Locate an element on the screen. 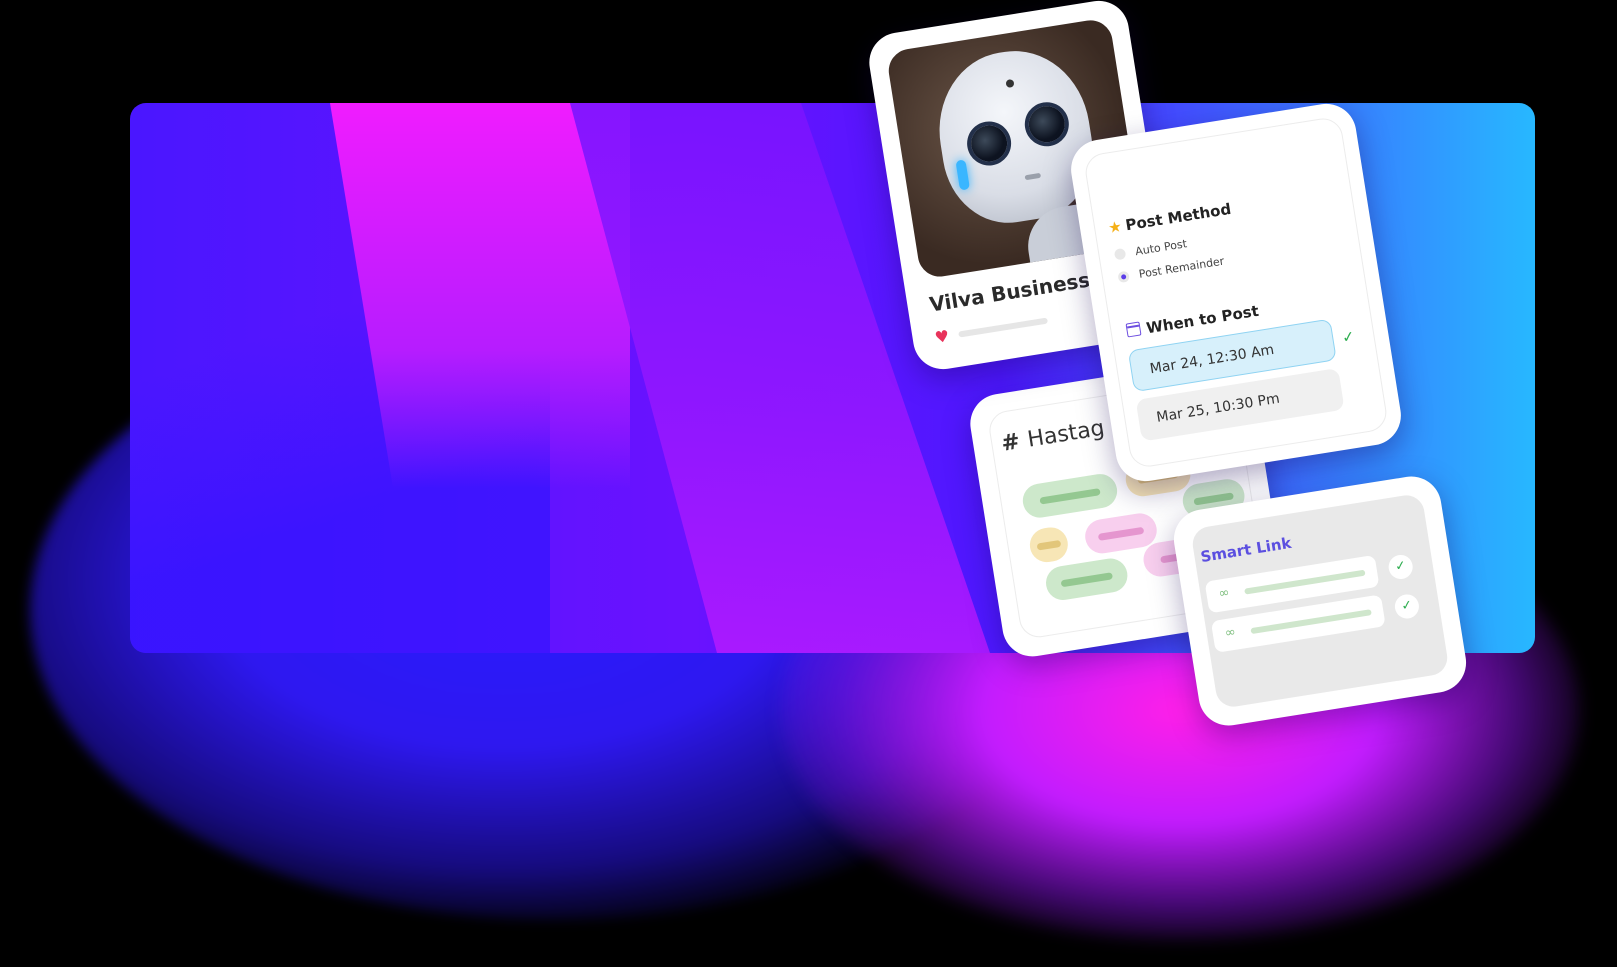 The height and width of the screenshot is (967, 1617). star-icon: ★ is located at coordinates (1115, 227).